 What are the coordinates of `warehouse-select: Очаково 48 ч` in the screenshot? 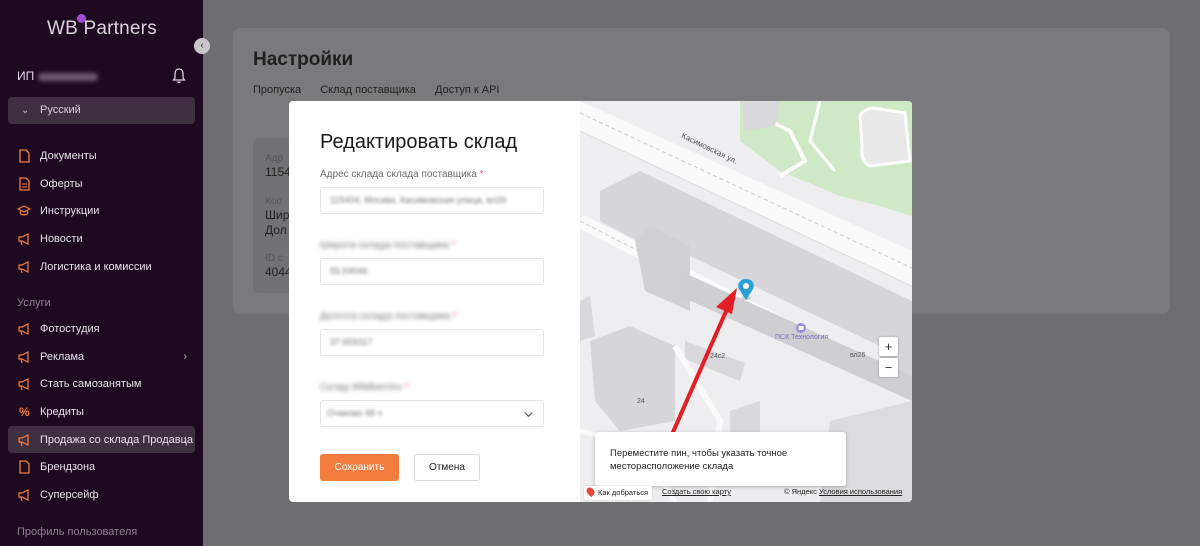 It's located at (432, 413).